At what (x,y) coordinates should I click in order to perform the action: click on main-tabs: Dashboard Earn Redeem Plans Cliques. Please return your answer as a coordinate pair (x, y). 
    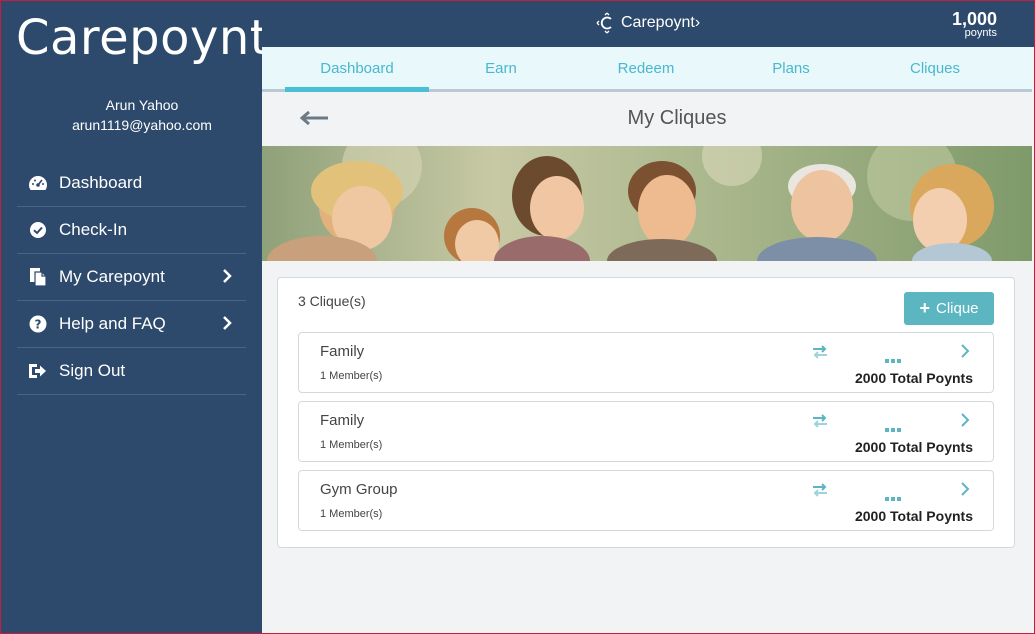
    Looking at the image, I should click on (647, 69).